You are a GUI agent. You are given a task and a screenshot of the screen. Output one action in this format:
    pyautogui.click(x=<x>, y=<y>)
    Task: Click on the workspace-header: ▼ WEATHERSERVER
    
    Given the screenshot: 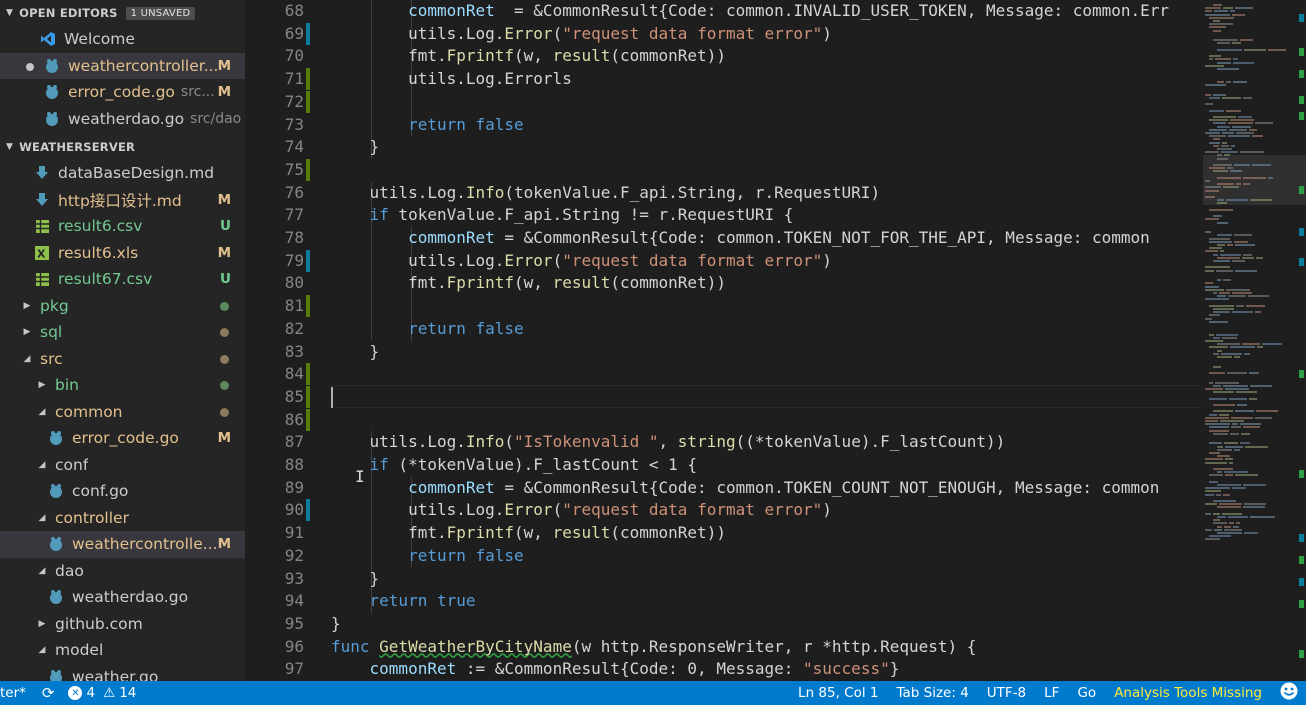 What is the action you would take?
    pyautogui.click(x=122, y=147)
    